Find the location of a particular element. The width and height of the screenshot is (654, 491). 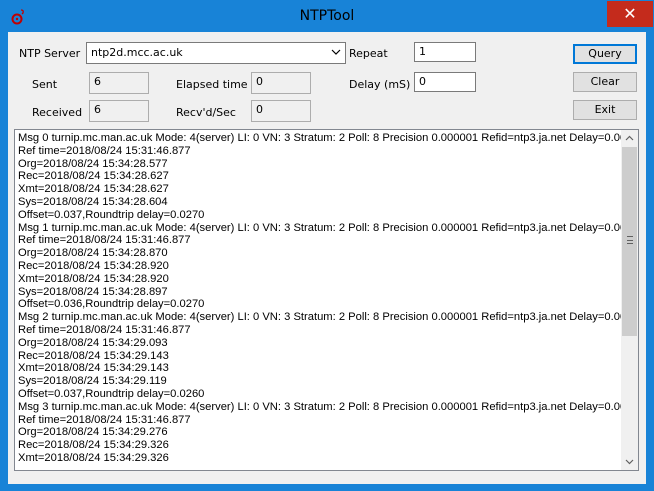

log-line: Org=2018/08/24 15:34:28.870 is located at coordinates (93, 253).